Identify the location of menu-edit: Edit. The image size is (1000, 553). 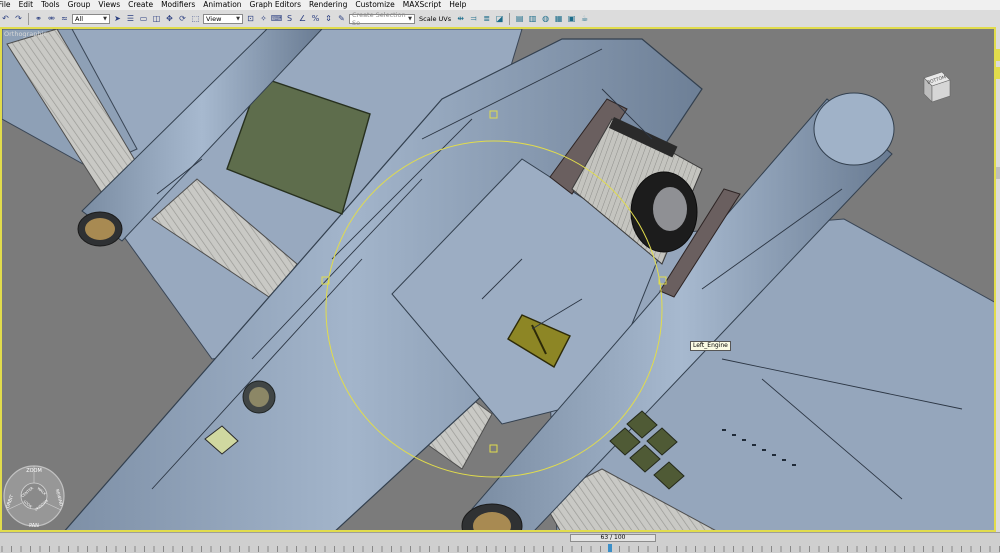
(26, 5).